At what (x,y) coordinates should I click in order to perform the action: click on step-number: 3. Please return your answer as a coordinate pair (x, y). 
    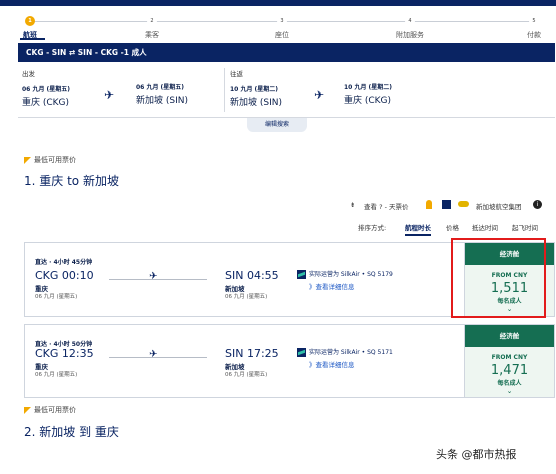
    Looking at the image, I should click on (282, 21).